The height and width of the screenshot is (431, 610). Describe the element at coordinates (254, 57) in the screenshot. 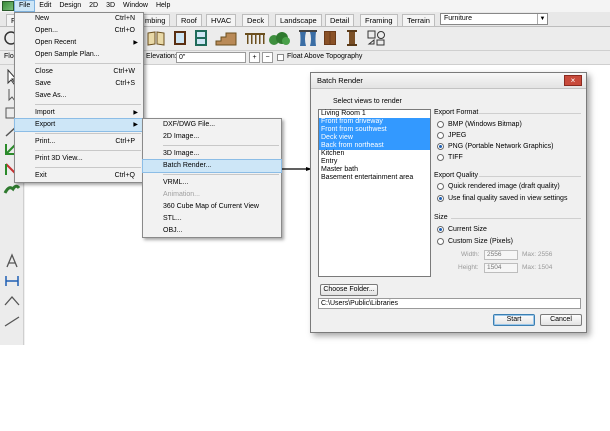

I see `plus-icon: +` at that location.